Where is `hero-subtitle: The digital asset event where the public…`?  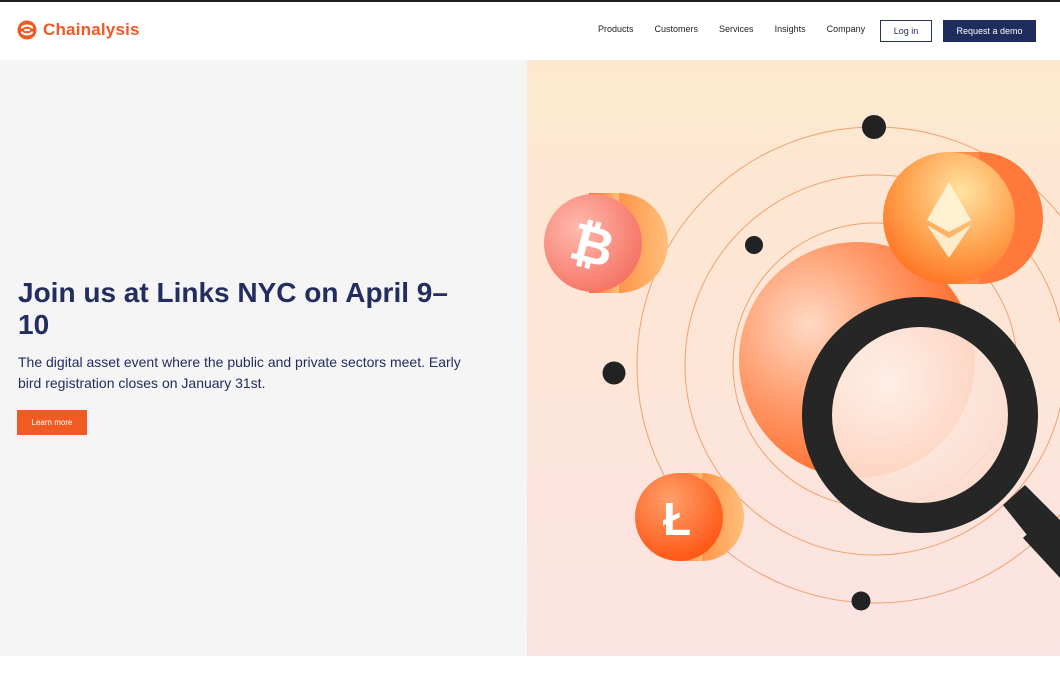
hero-subtitle: The digital asset event where the public… is located at coordinates (239, 372).